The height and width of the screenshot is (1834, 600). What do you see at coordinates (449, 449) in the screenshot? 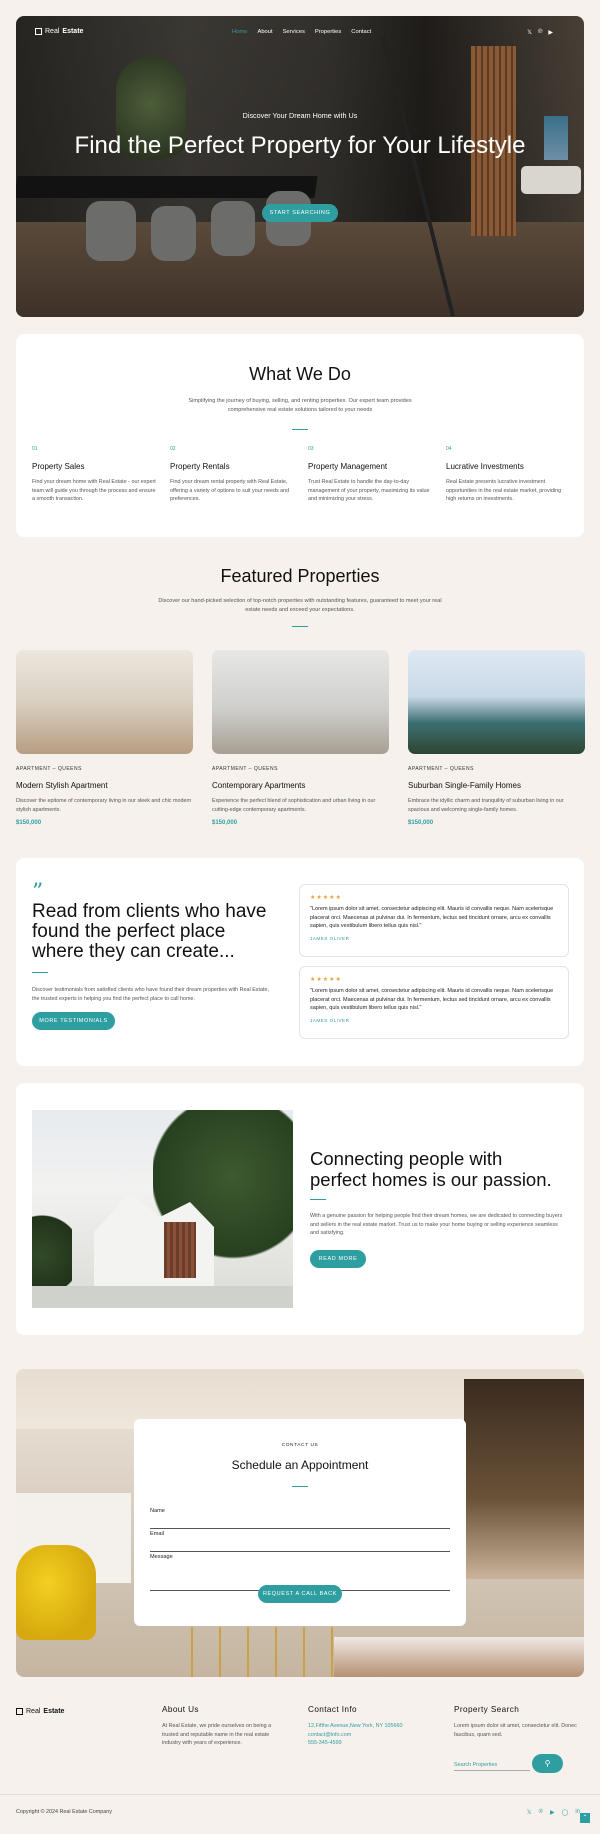
I see `service-number: 04` at bounding box center [449, 449].